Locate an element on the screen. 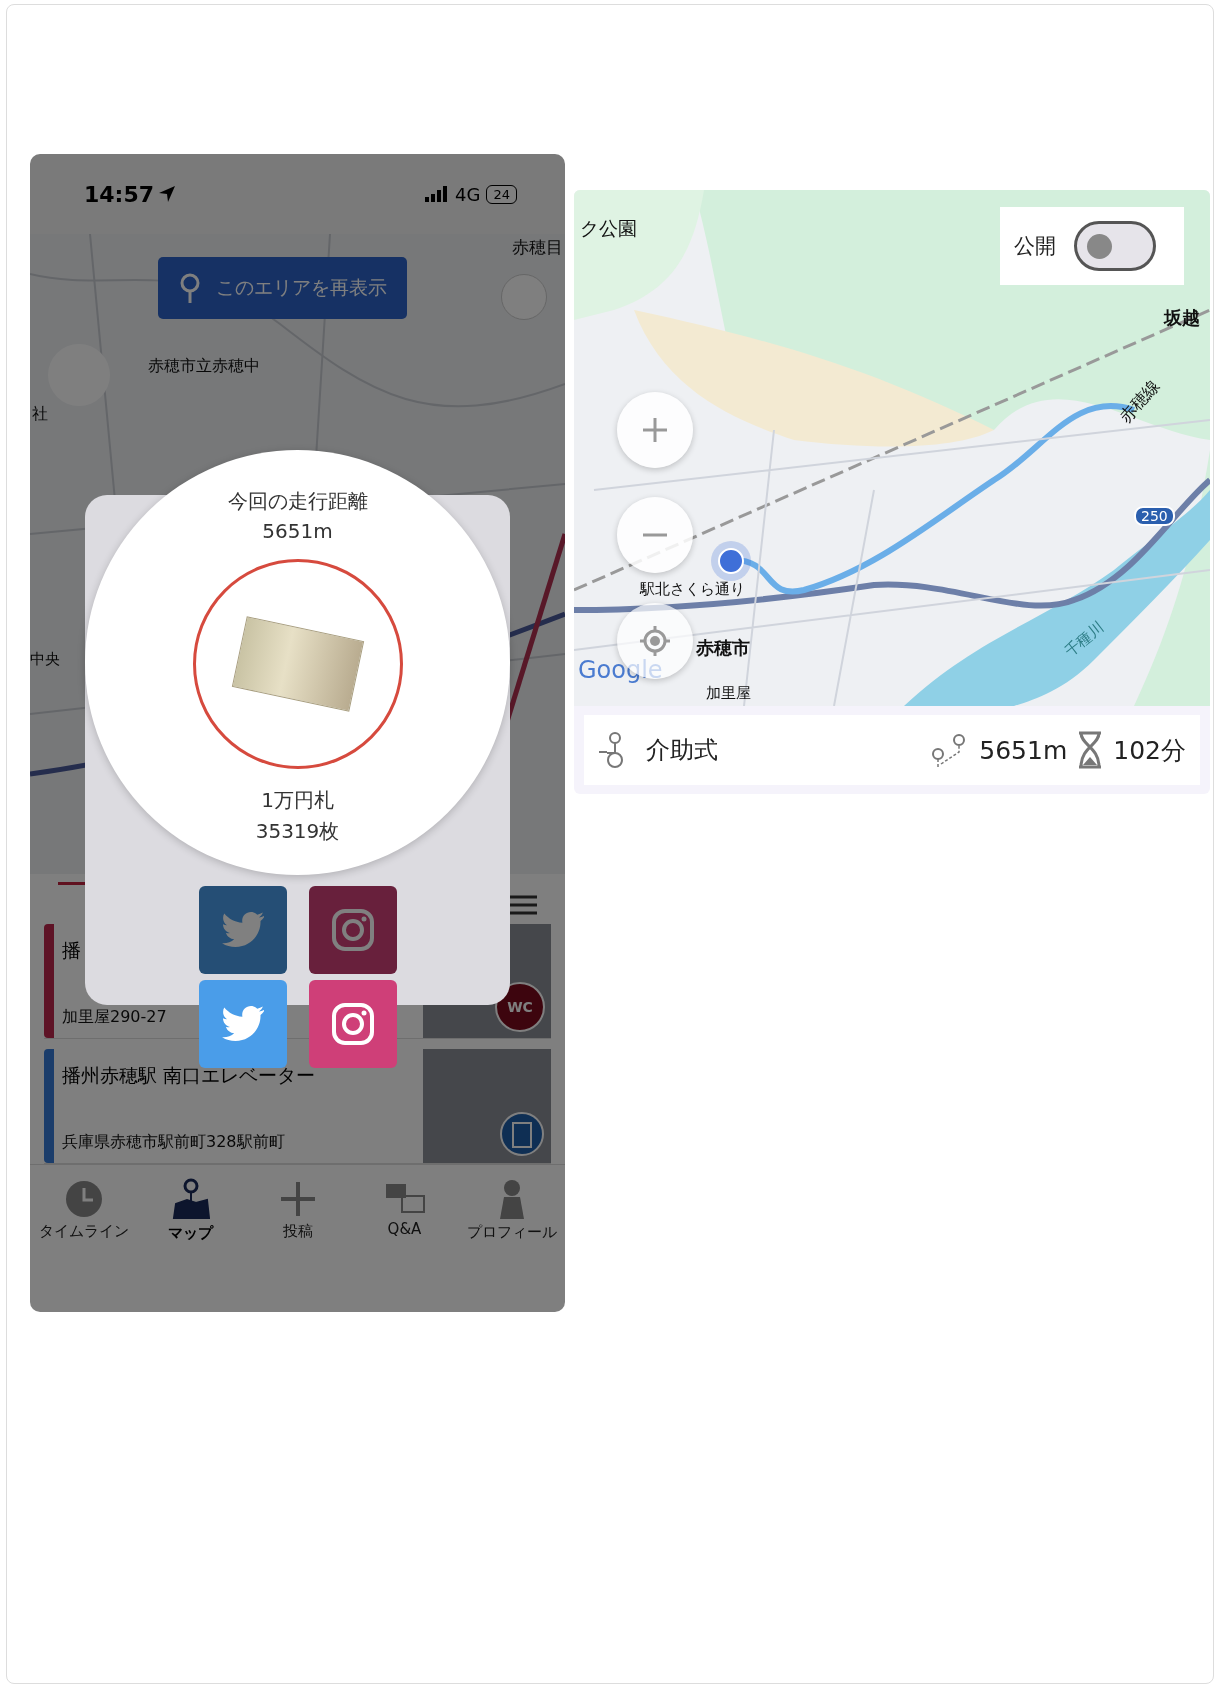 This screenshot has width=1219, height=1689. signal-icon is located at coordinates (437, 194).